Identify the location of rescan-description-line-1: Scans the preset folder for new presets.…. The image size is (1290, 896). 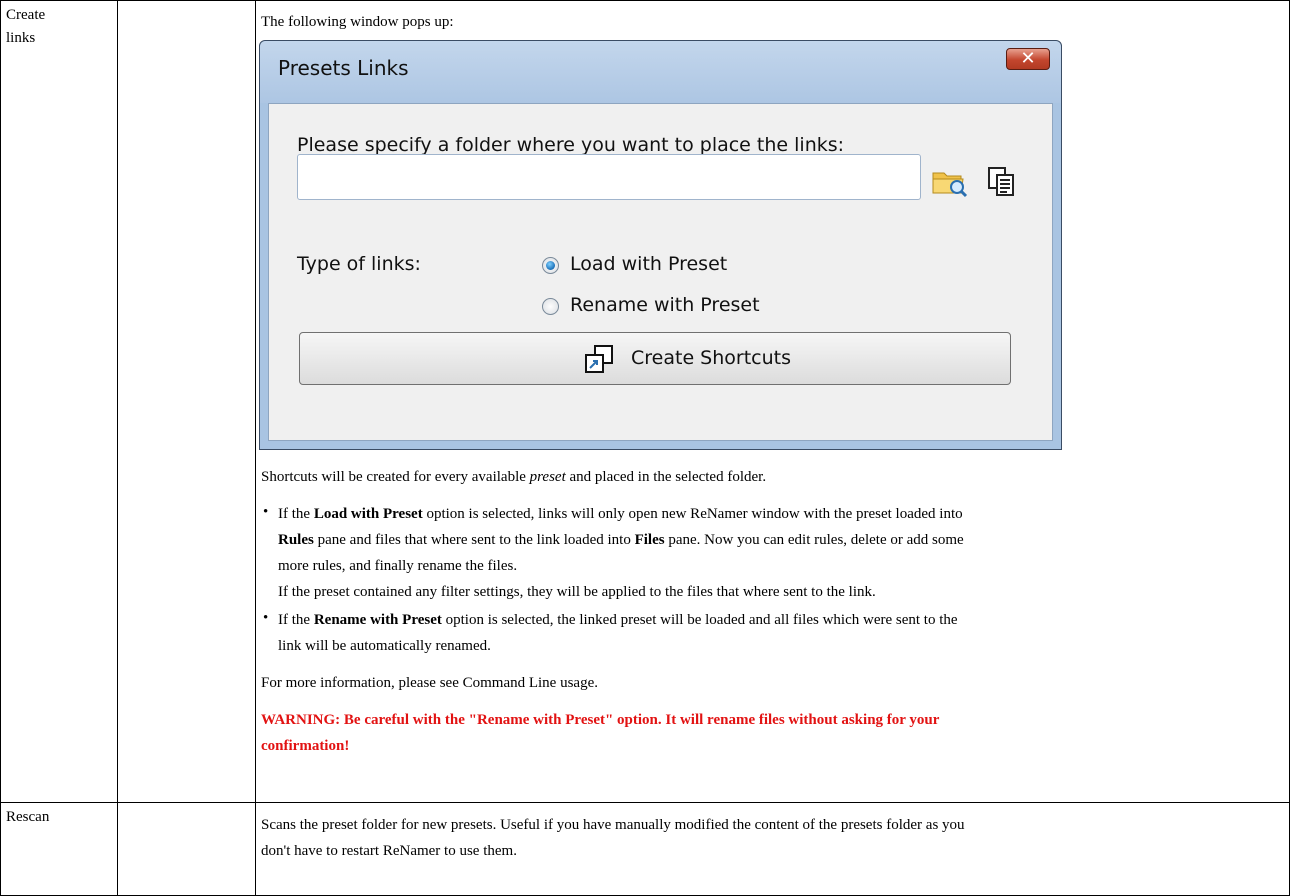
(613, 825).